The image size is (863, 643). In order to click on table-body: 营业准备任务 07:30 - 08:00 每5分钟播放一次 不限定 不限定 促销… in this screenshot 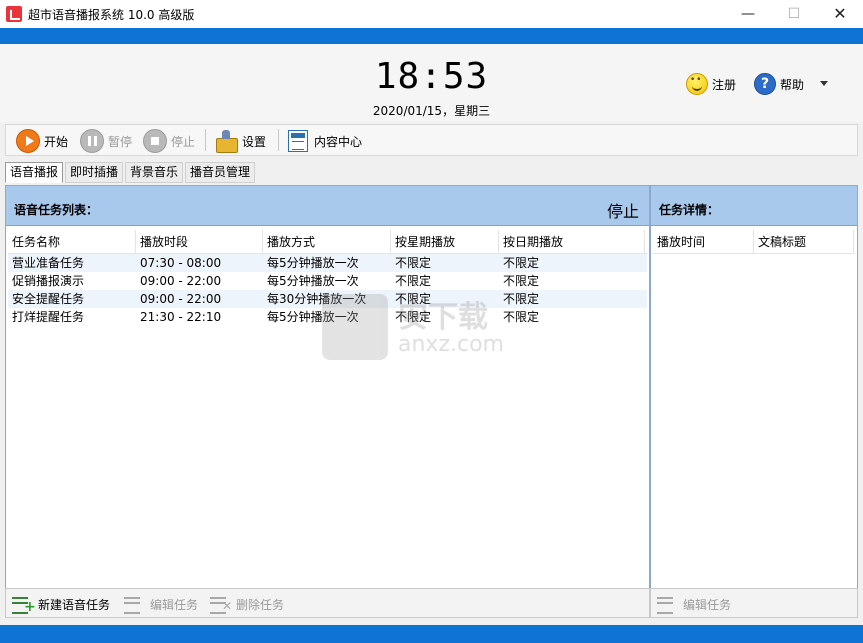, I will do `click(327, 290)`.